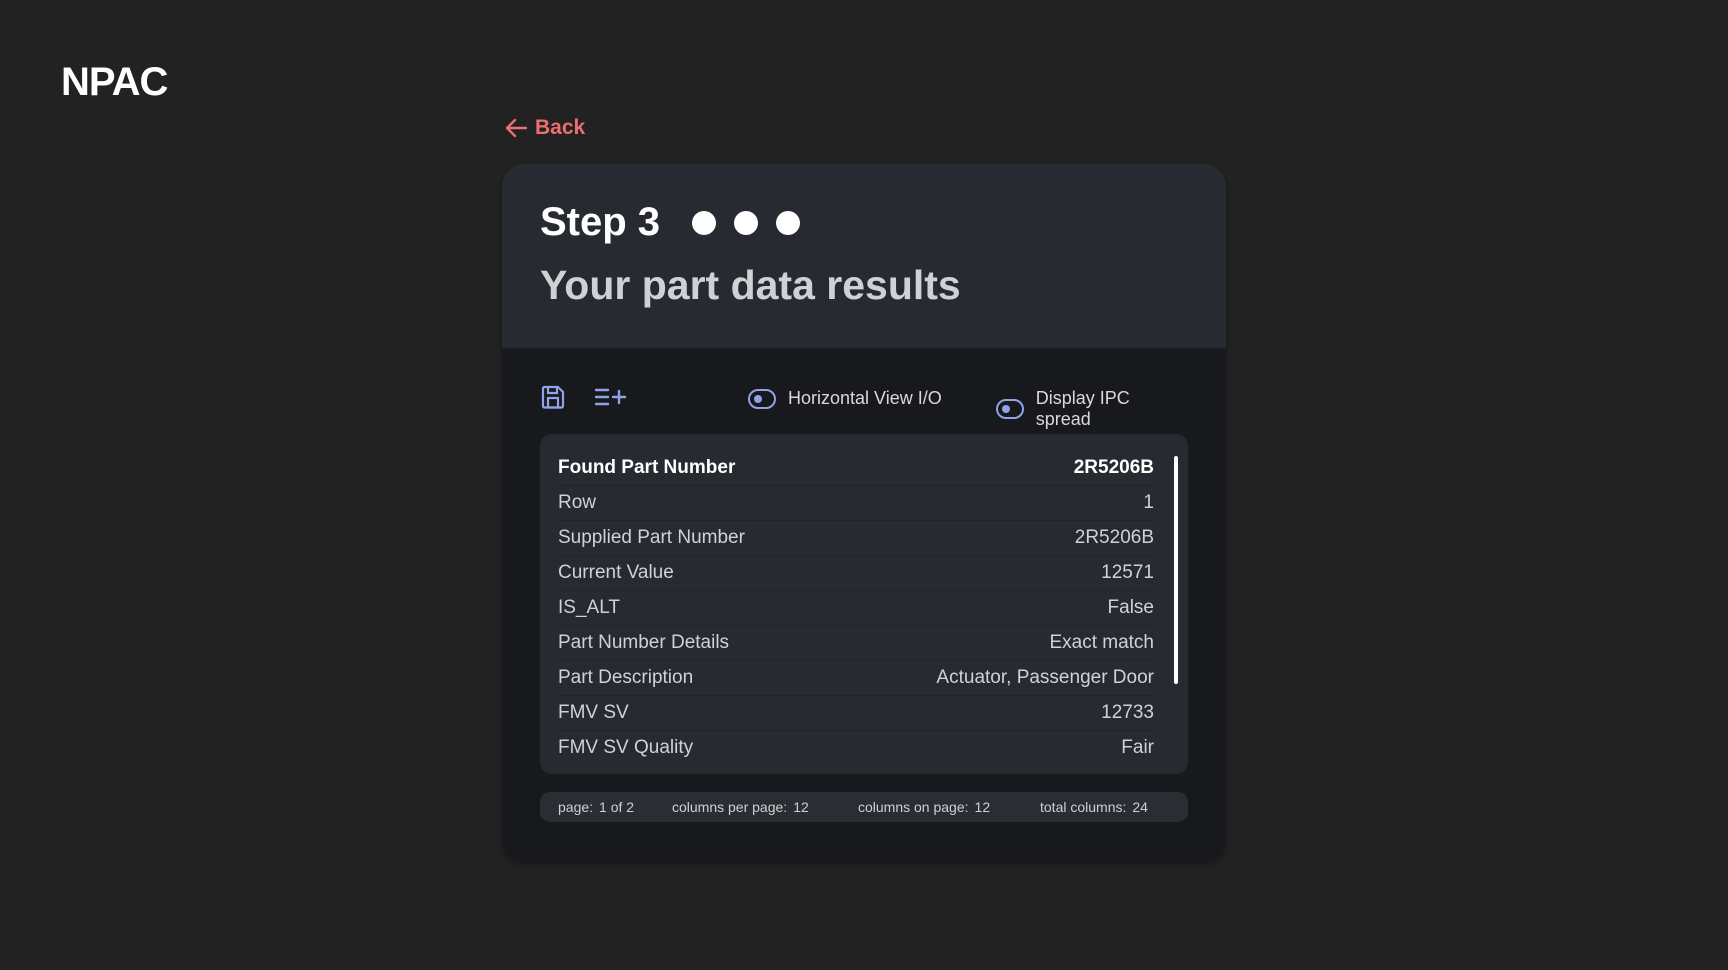 The image size is (1728, 970). Describe the element at coordinates (856, 713) in the screenshot. I see `table-row: FMV SV 12733` at that location.